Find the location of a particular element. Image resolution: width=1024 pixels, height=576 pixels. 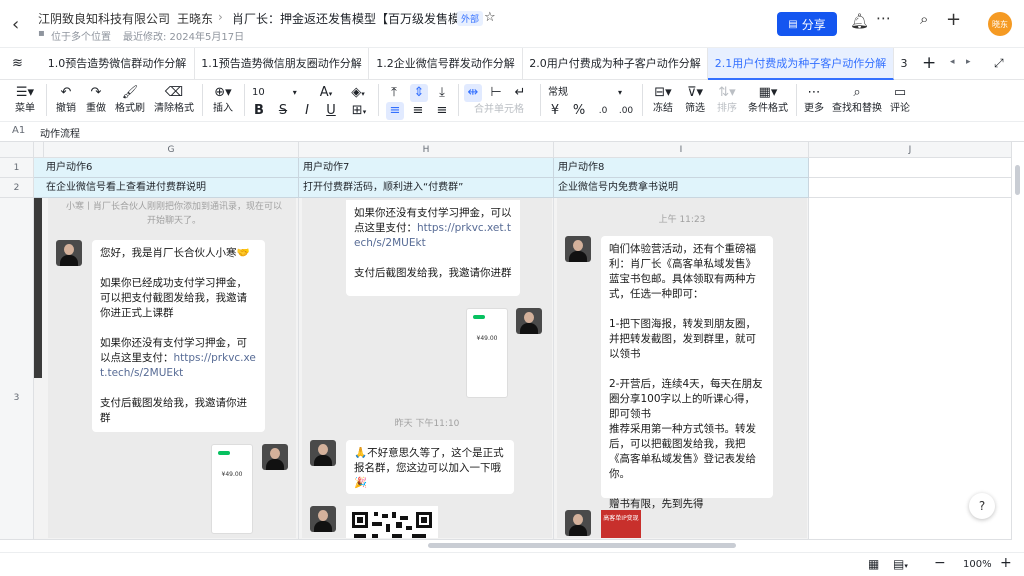

more-icon: ⋯ is located at coordinates (883, 18).